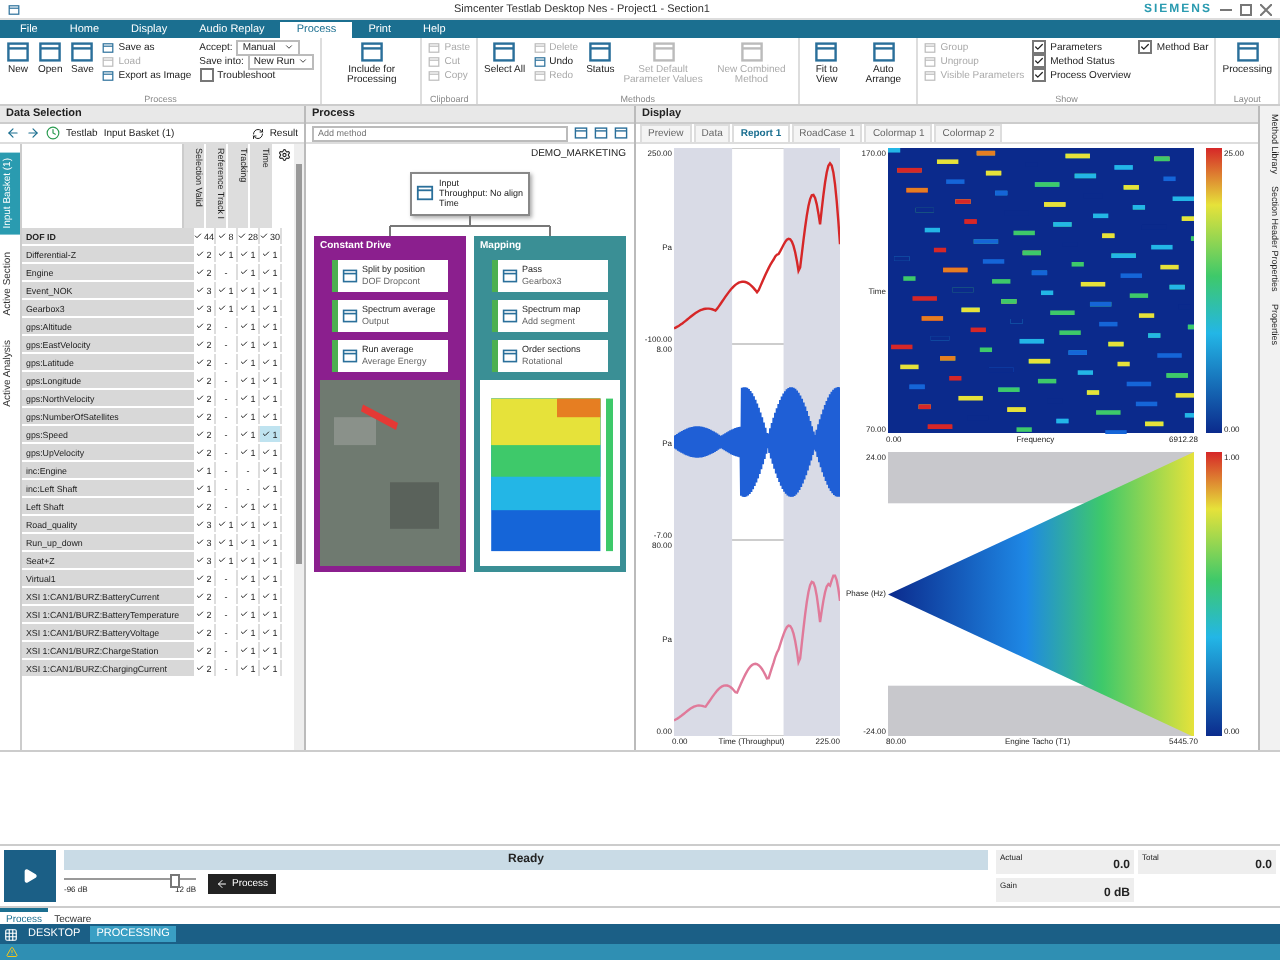 The height and width of the screenshot is (960, 1280). Describe the element at coordinates (53, 133) in the screenshot. I see `clock-icon` at that location.